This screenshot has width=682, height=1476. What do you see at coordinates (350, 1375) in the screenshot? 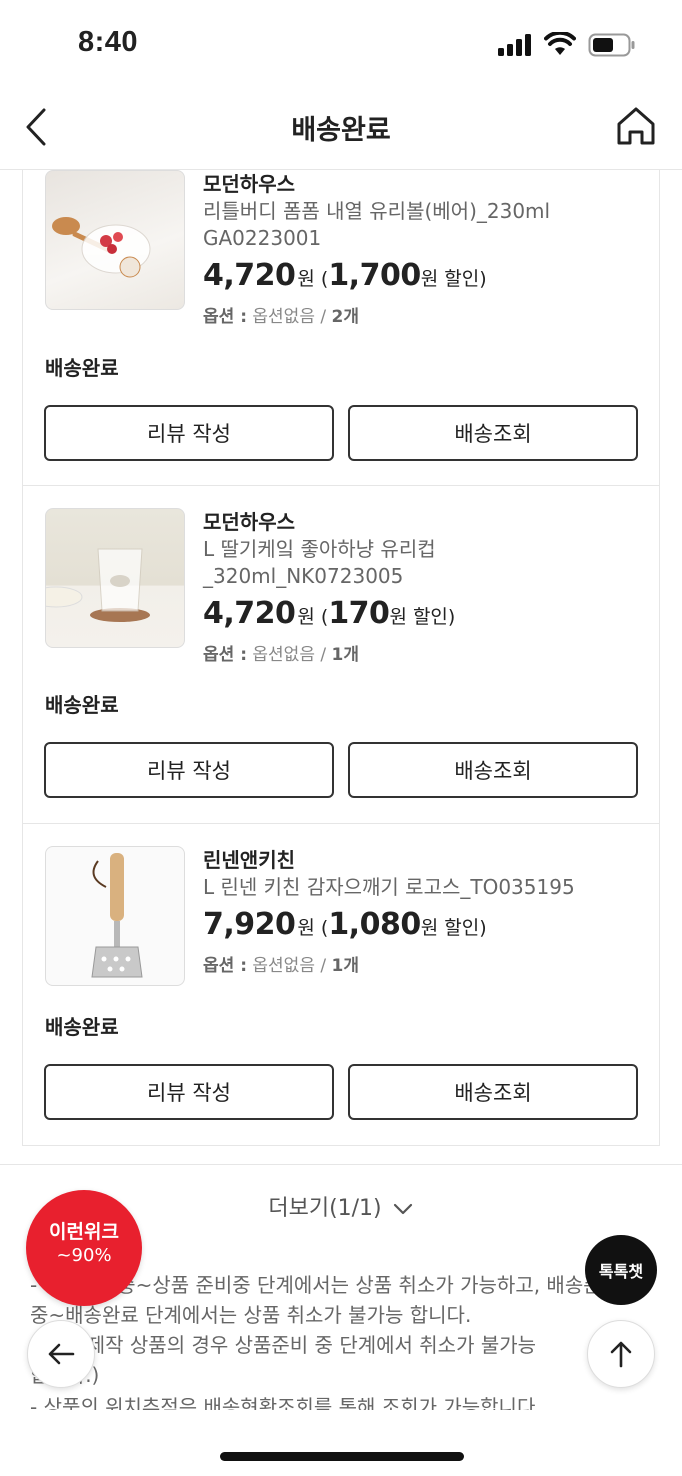
I see `notice-line: 합니다.)` at bounding box center [350, 1375].